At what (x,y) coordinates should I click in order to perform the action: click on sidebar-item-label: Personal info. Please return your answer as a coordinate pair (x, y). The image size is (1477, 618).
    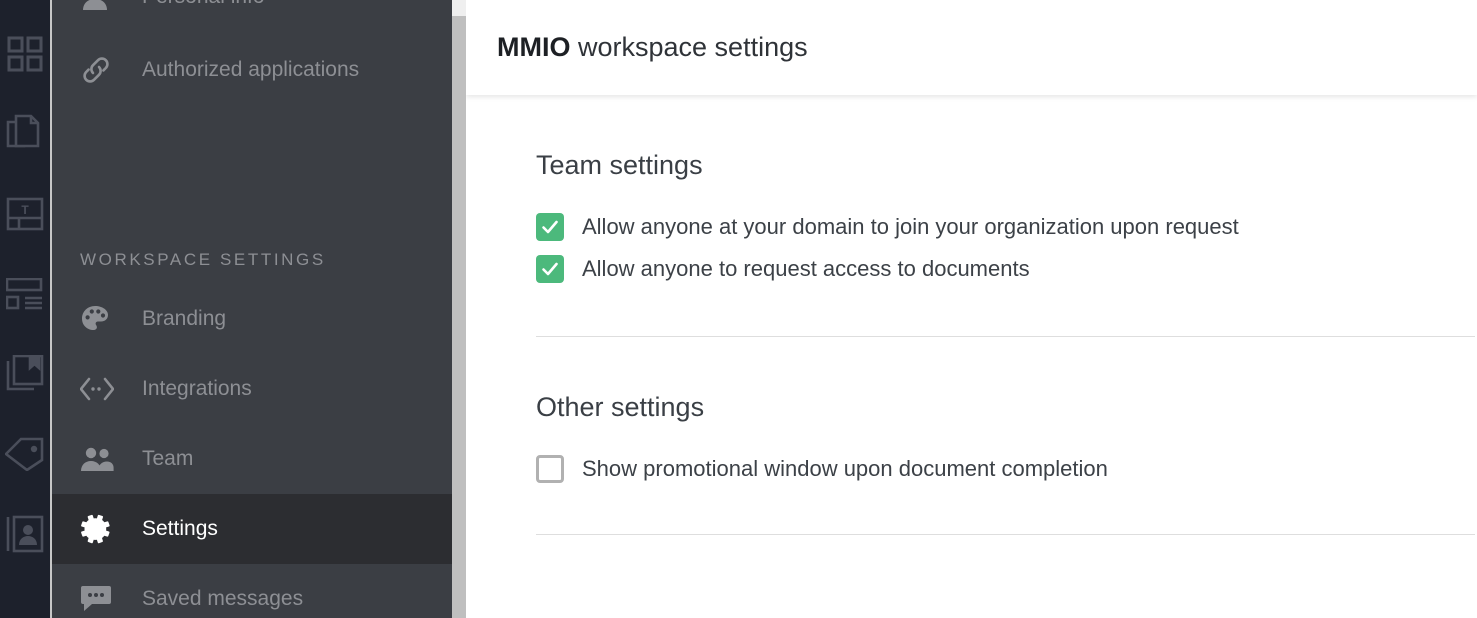
    Looking at the image, I should click on (203, 6).